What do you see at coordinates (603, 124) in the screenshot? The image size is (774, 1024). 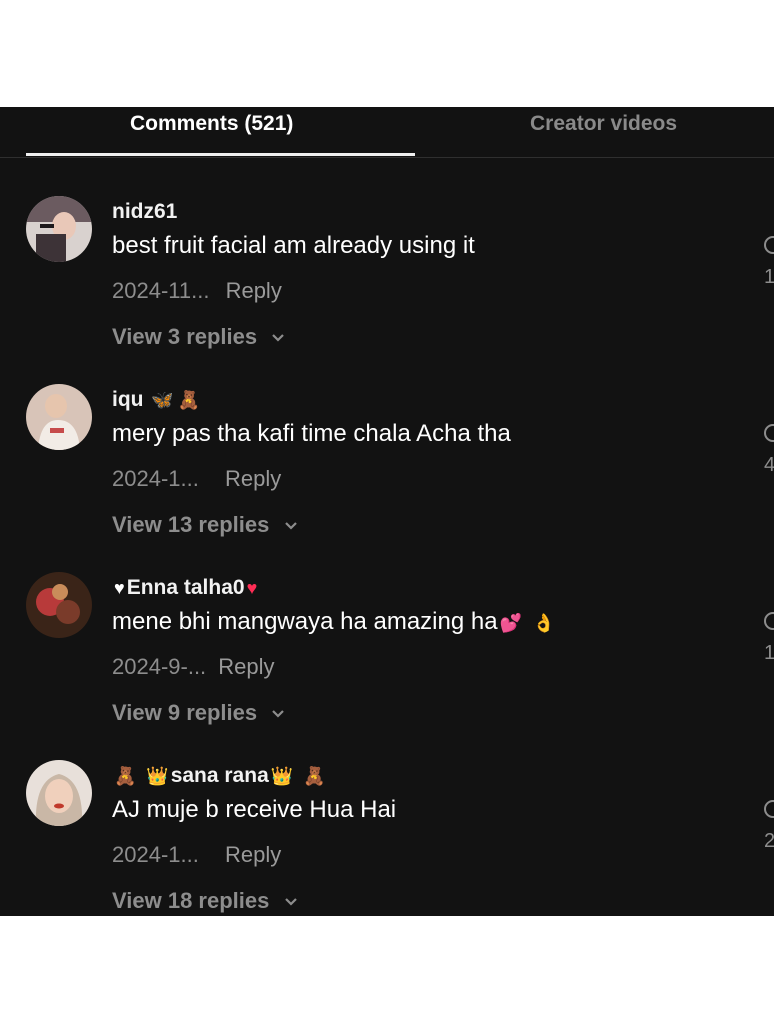 I see `tab-creator-videos: Creator videos` at bounding box center [603, 124].